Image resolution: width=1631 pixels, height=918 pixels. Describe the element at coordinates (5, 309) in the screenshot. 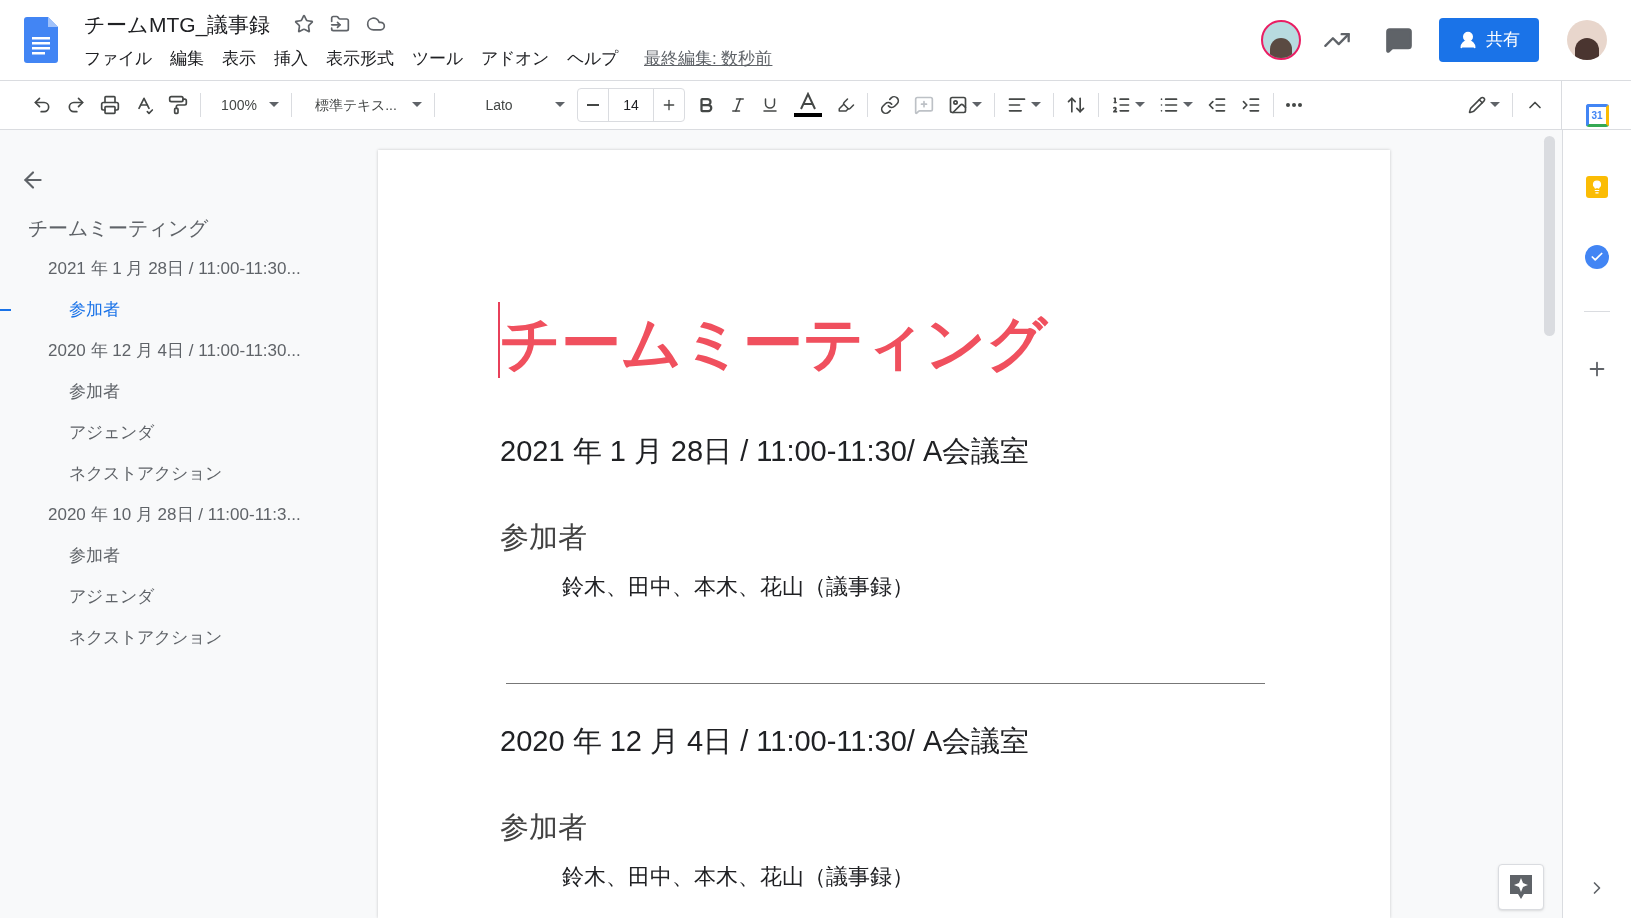

I see `current-position-marker` at that location.